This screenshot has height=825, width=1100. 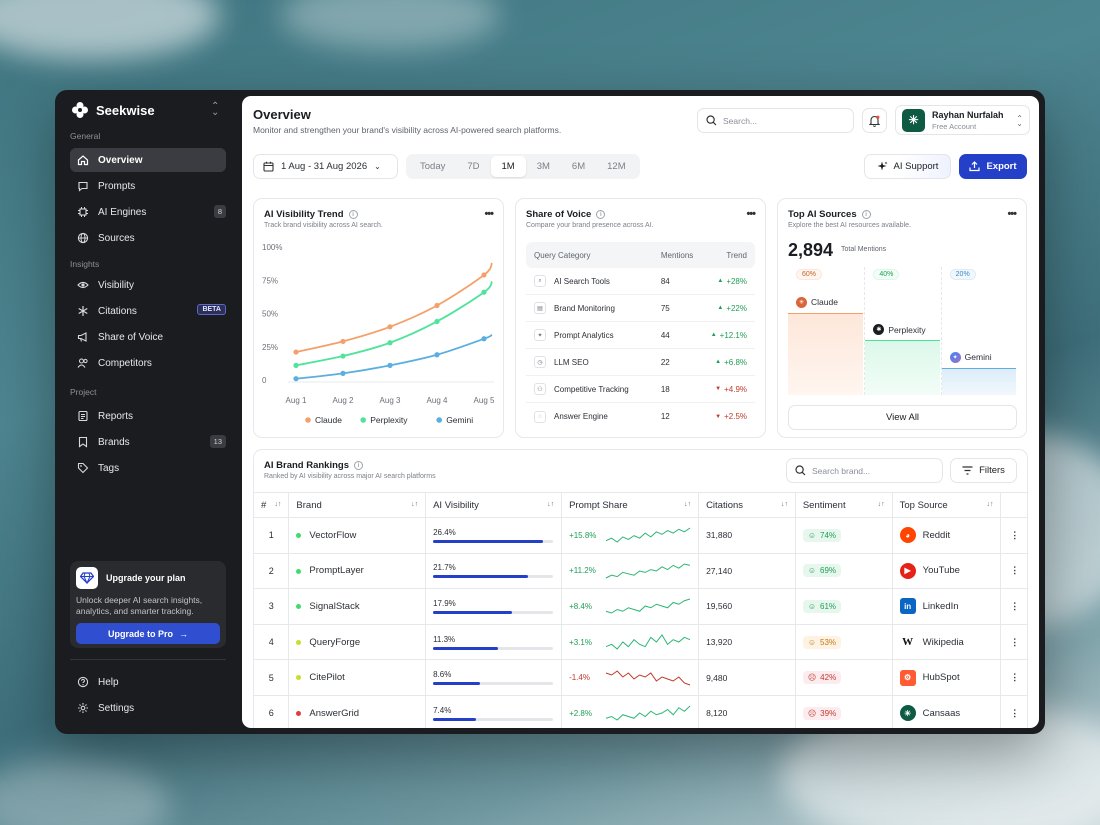 I want to click on upgrade-button: Upgrade to Pro →, so click(x=148, y=633).